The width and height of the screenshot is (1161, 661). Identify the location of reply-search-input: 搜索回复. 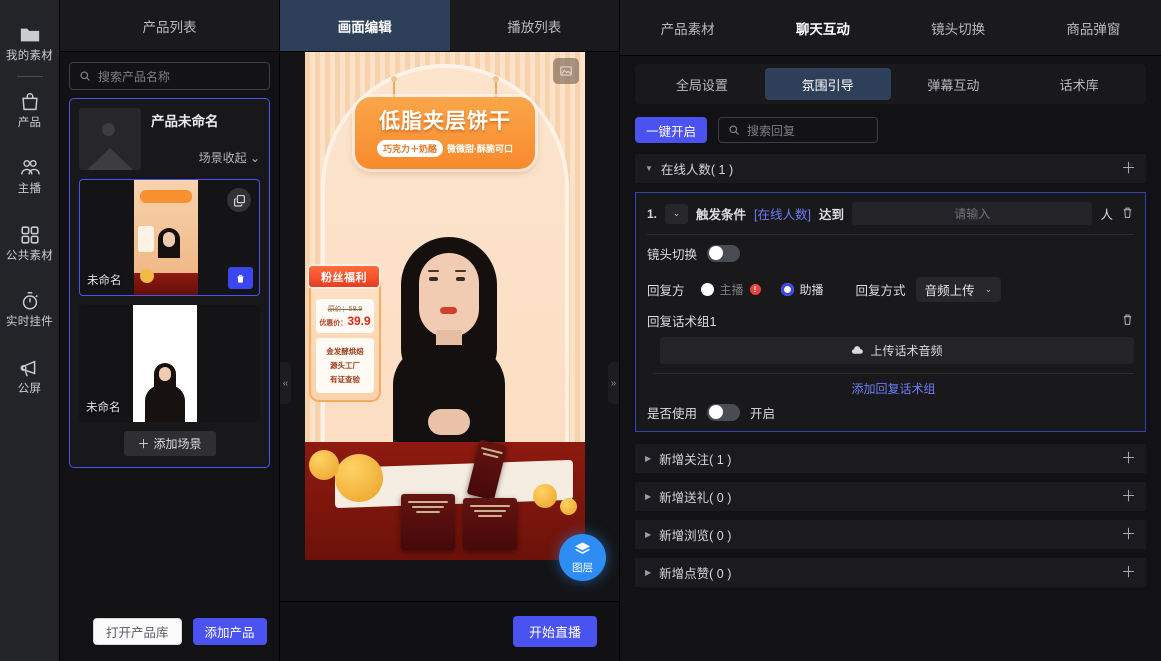
(798, 130).